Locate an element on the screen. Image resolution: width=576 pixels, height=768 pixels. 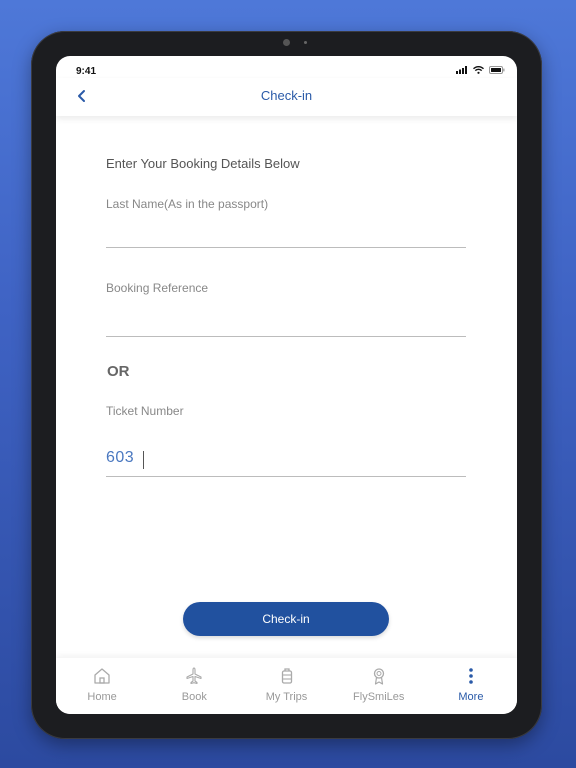
tab-book-label: Book is located at coordinates (194, 697).